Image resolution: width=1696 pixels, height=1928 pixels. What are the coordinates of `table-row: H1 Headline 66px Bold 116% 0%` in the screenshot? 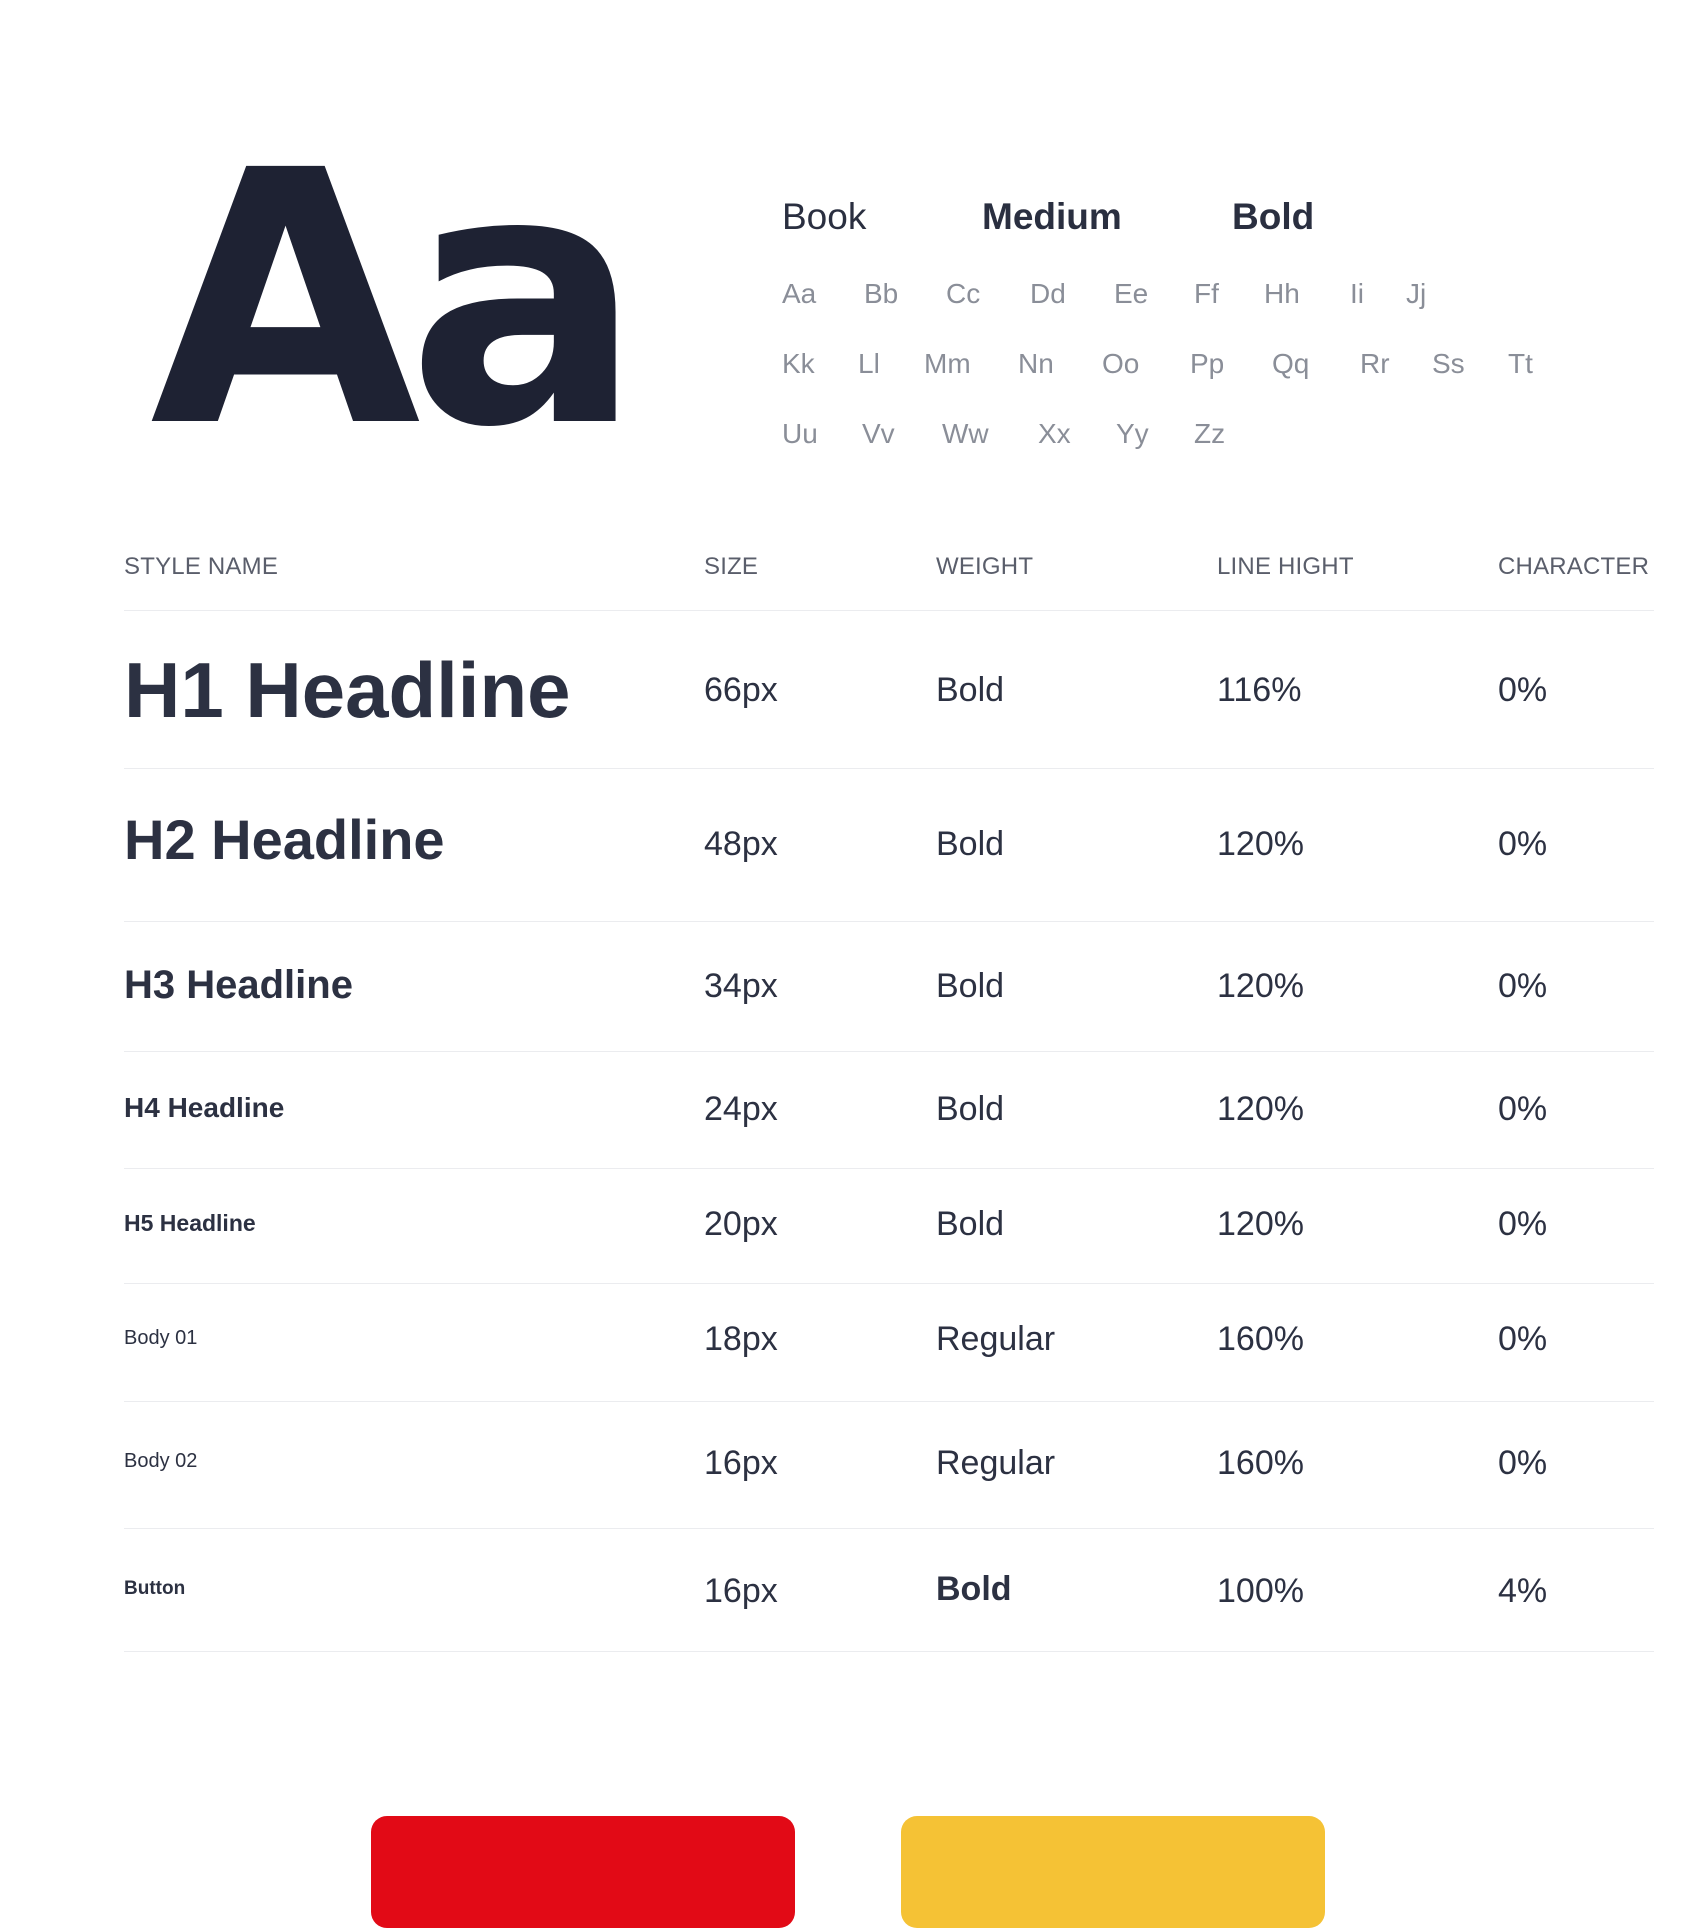 It's located at (889, 690).